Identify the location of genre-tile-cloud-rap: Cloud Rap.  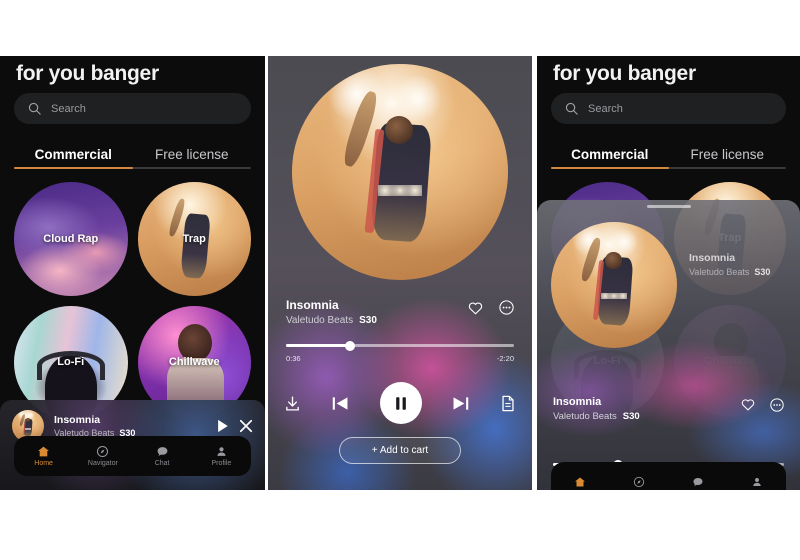
(71, 239).